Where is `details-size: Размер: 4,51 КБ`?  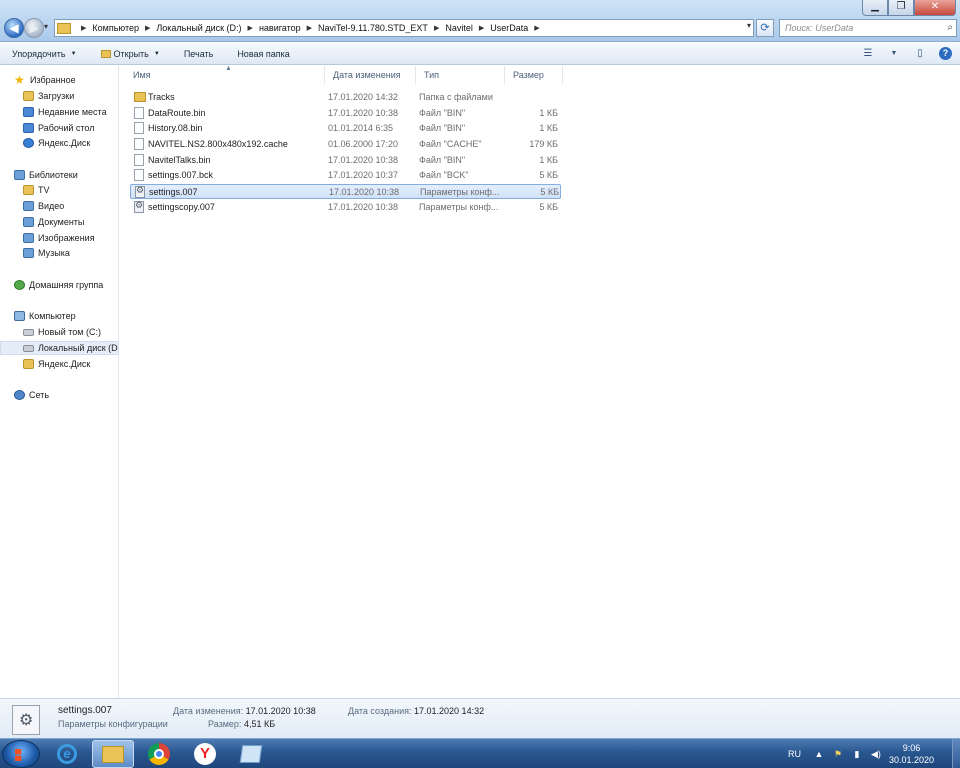 details-size: Размер: 4,51 КБ is located at coordinates (241, 724).